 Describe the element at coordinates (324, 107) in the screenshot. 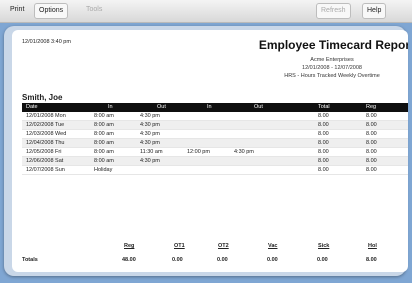

I see `column-header: Total` at that location.